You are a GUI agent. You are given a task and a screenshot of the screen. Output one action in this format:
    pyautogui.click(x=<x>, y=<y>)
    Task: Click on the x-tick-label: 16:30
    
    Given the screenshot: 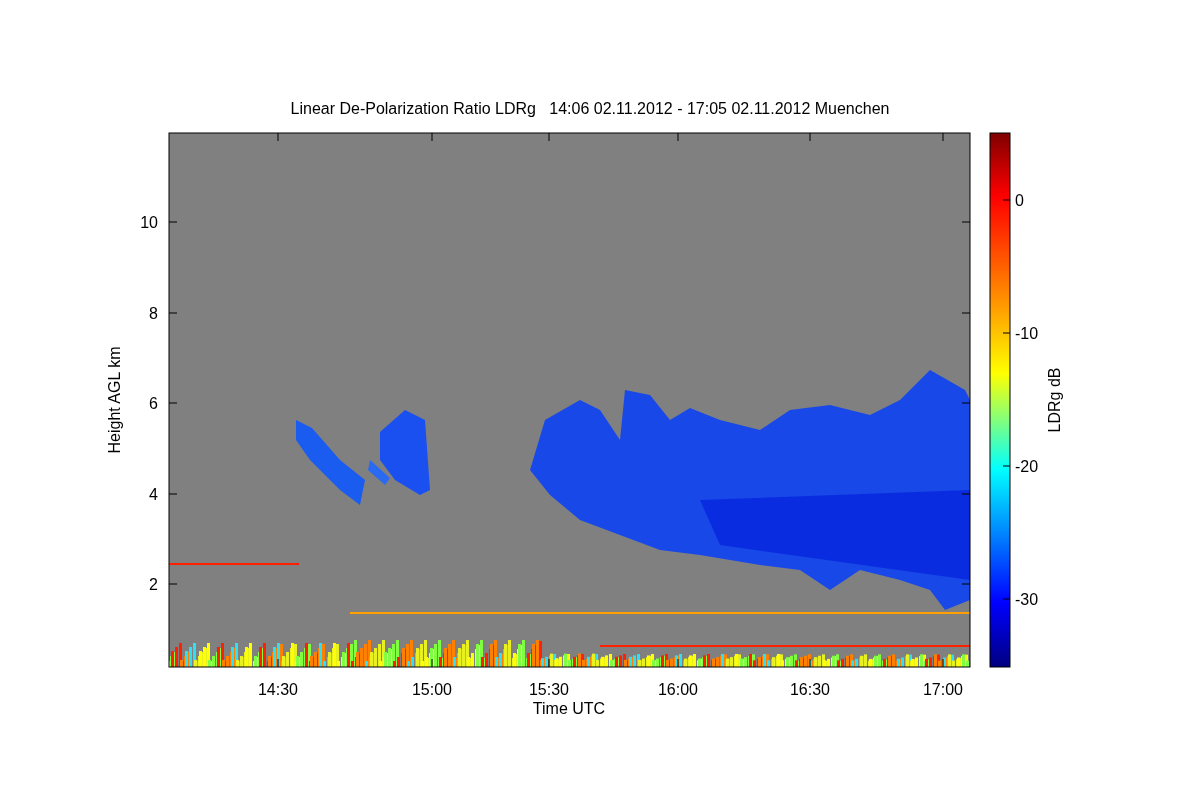 What is the action you would take?
    pyautogui.click(x=810, y=689)
    